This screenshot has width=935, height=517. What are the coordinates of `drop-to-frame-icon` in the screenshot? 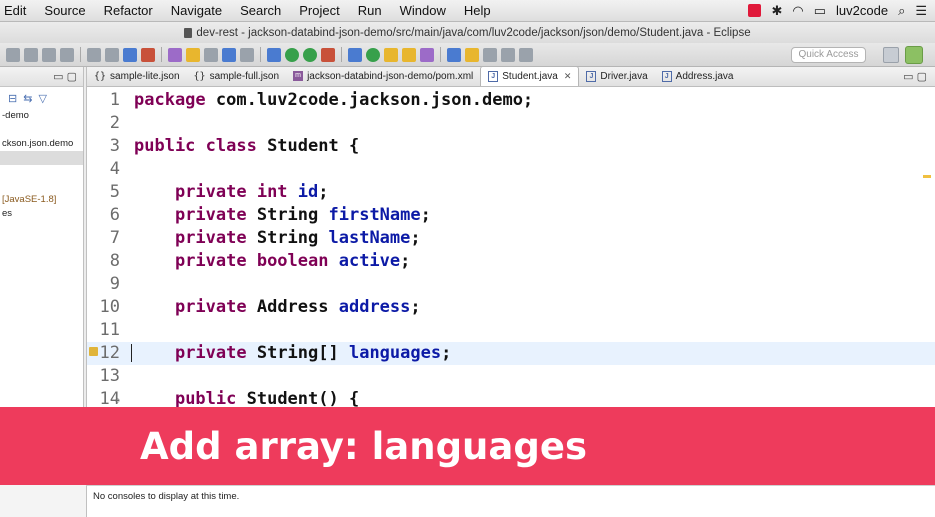 It's located at (112, 54).